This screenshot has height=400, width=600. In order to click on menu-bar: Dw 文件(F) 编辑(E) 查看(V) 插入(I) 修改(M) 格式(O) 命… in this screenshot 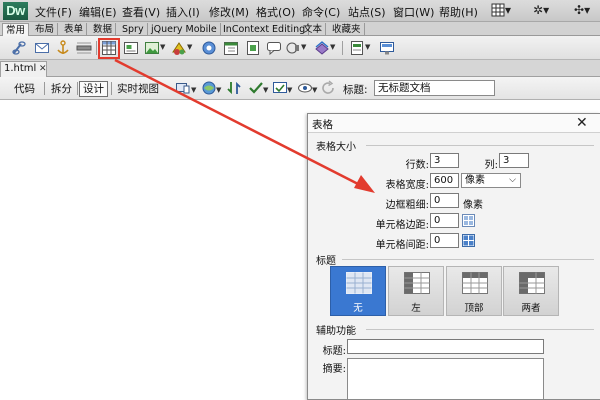, I will do `click(300, 11)`.